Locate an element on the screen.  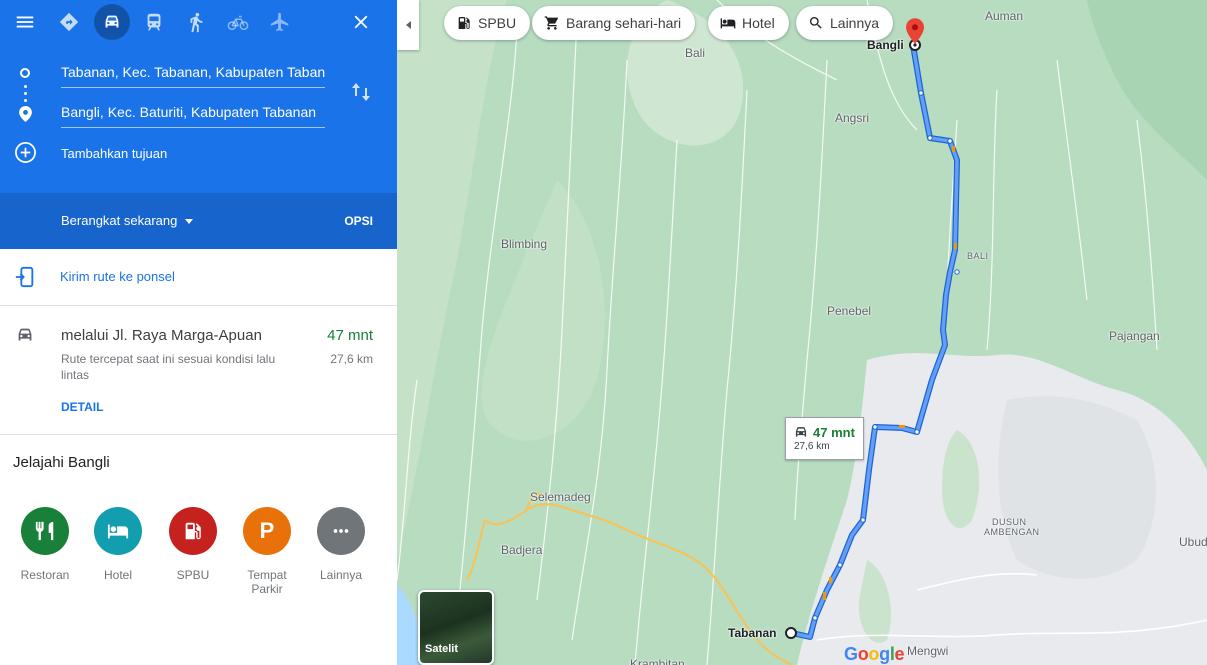
origin-dot-icon is located at coordinates (25, 73).